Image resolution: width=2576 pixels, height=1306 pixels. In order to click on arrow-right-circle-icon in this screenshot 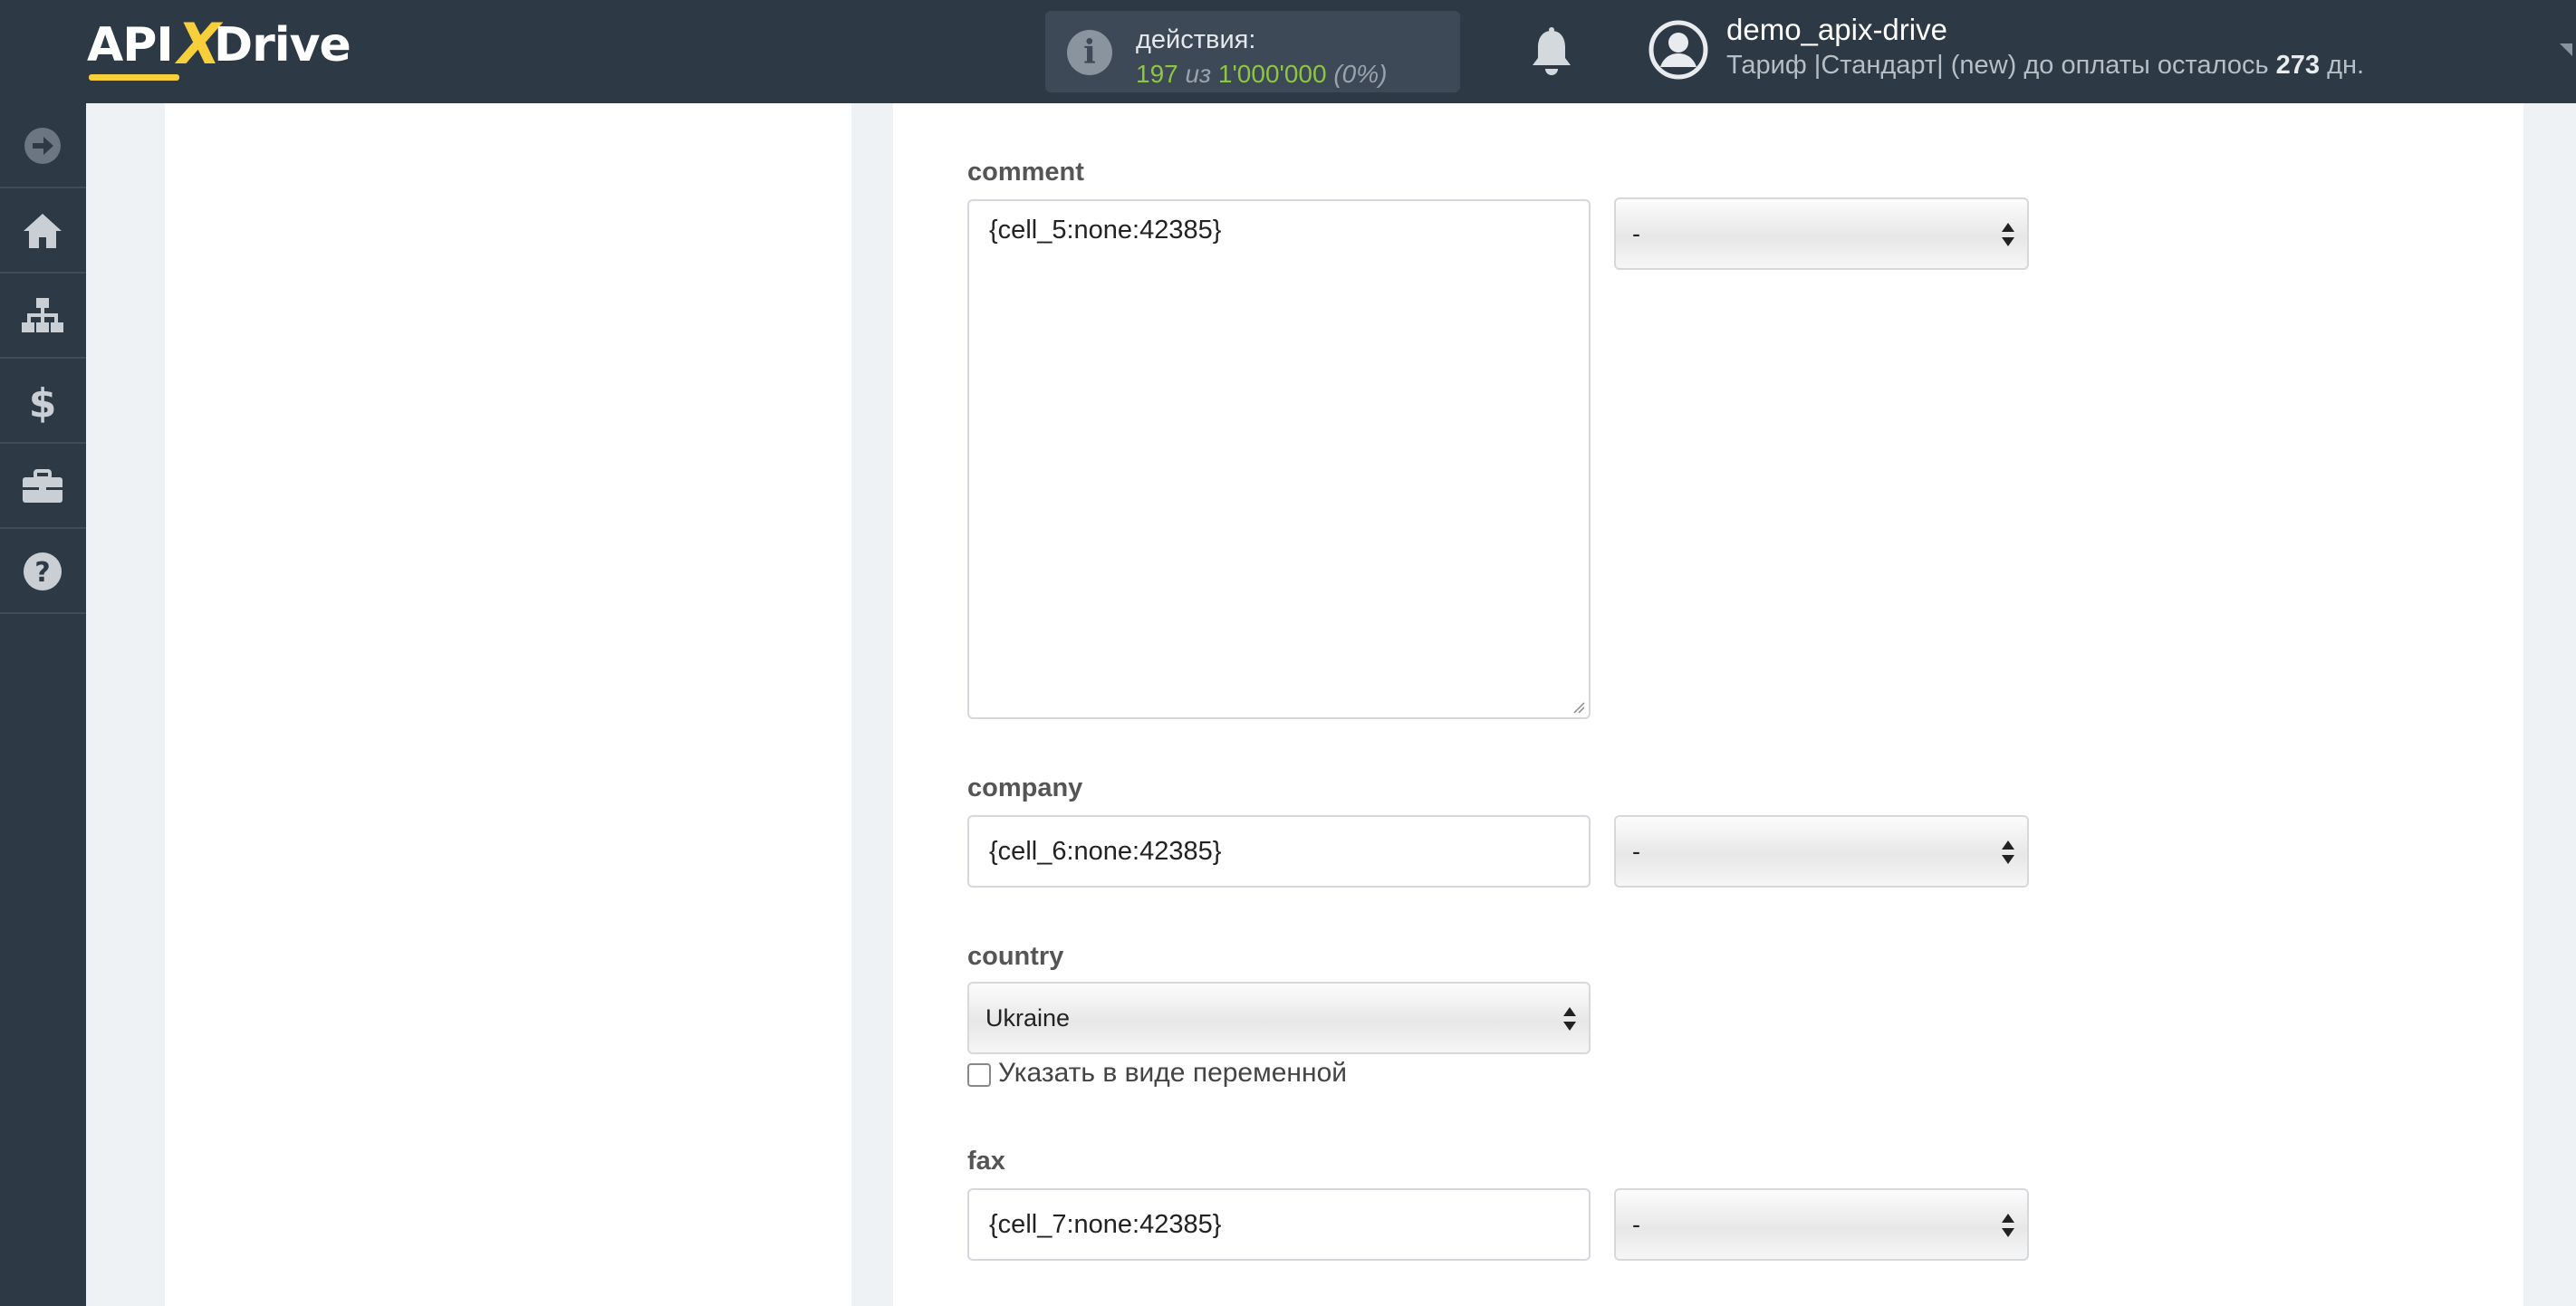, I will do `click(42, 146)`.